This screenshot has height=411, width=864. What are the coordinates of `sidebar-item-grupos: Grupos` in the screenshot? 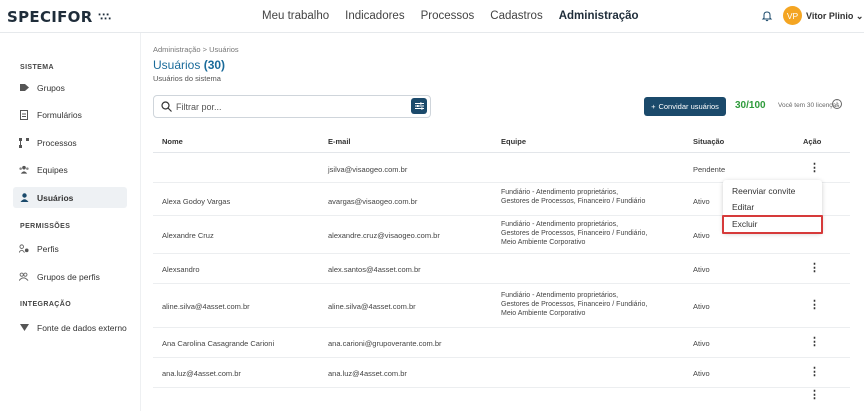 It's located at (70, 87).